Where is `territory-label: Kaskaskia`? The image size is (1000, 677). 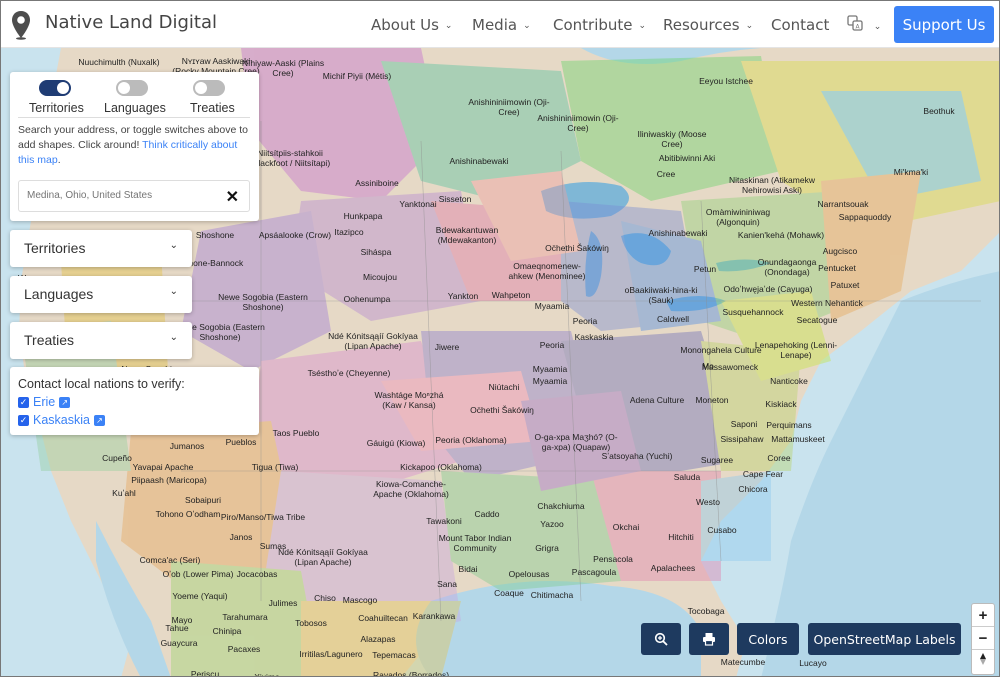
territory-label: Kaskaskia is located at coordinates (594, 337).